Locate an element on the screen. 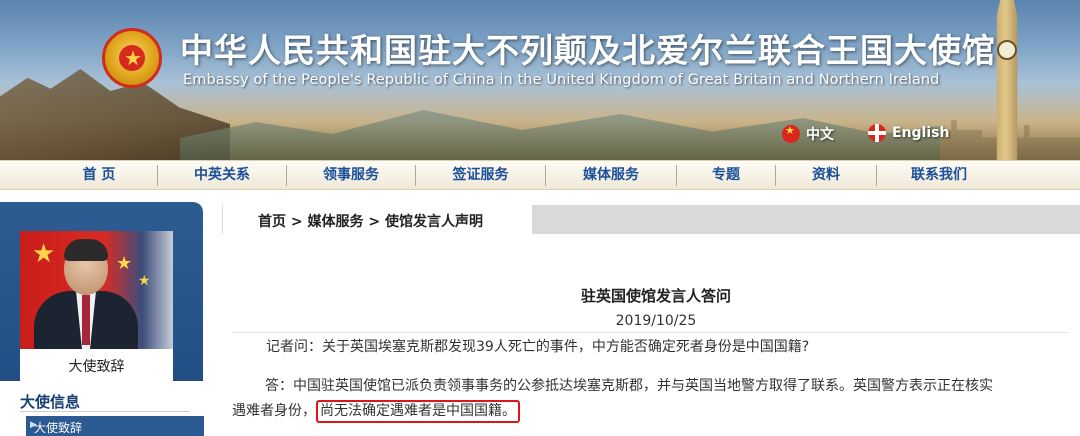  article-title: 驻英国使馆发言人答问 is located at coordinates (655, 296).